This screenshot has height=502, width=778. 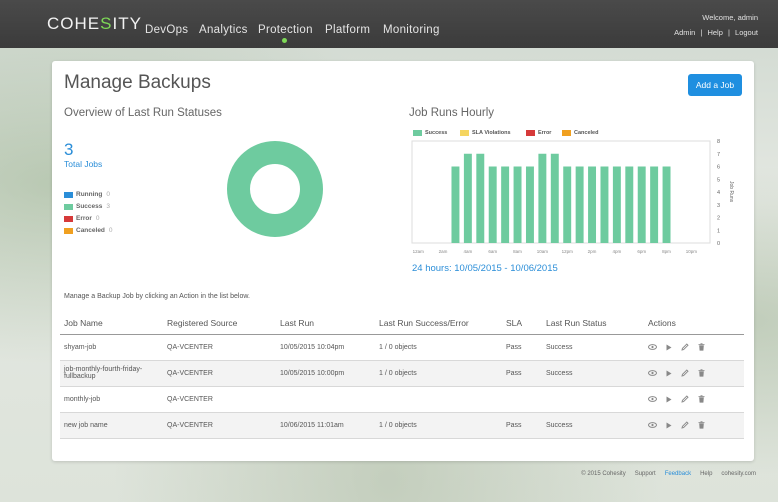 What do you see at coordinates (166, 30) in the screenshot?
I see `nav-devops: DevOps` at bounding box center [166, 30].